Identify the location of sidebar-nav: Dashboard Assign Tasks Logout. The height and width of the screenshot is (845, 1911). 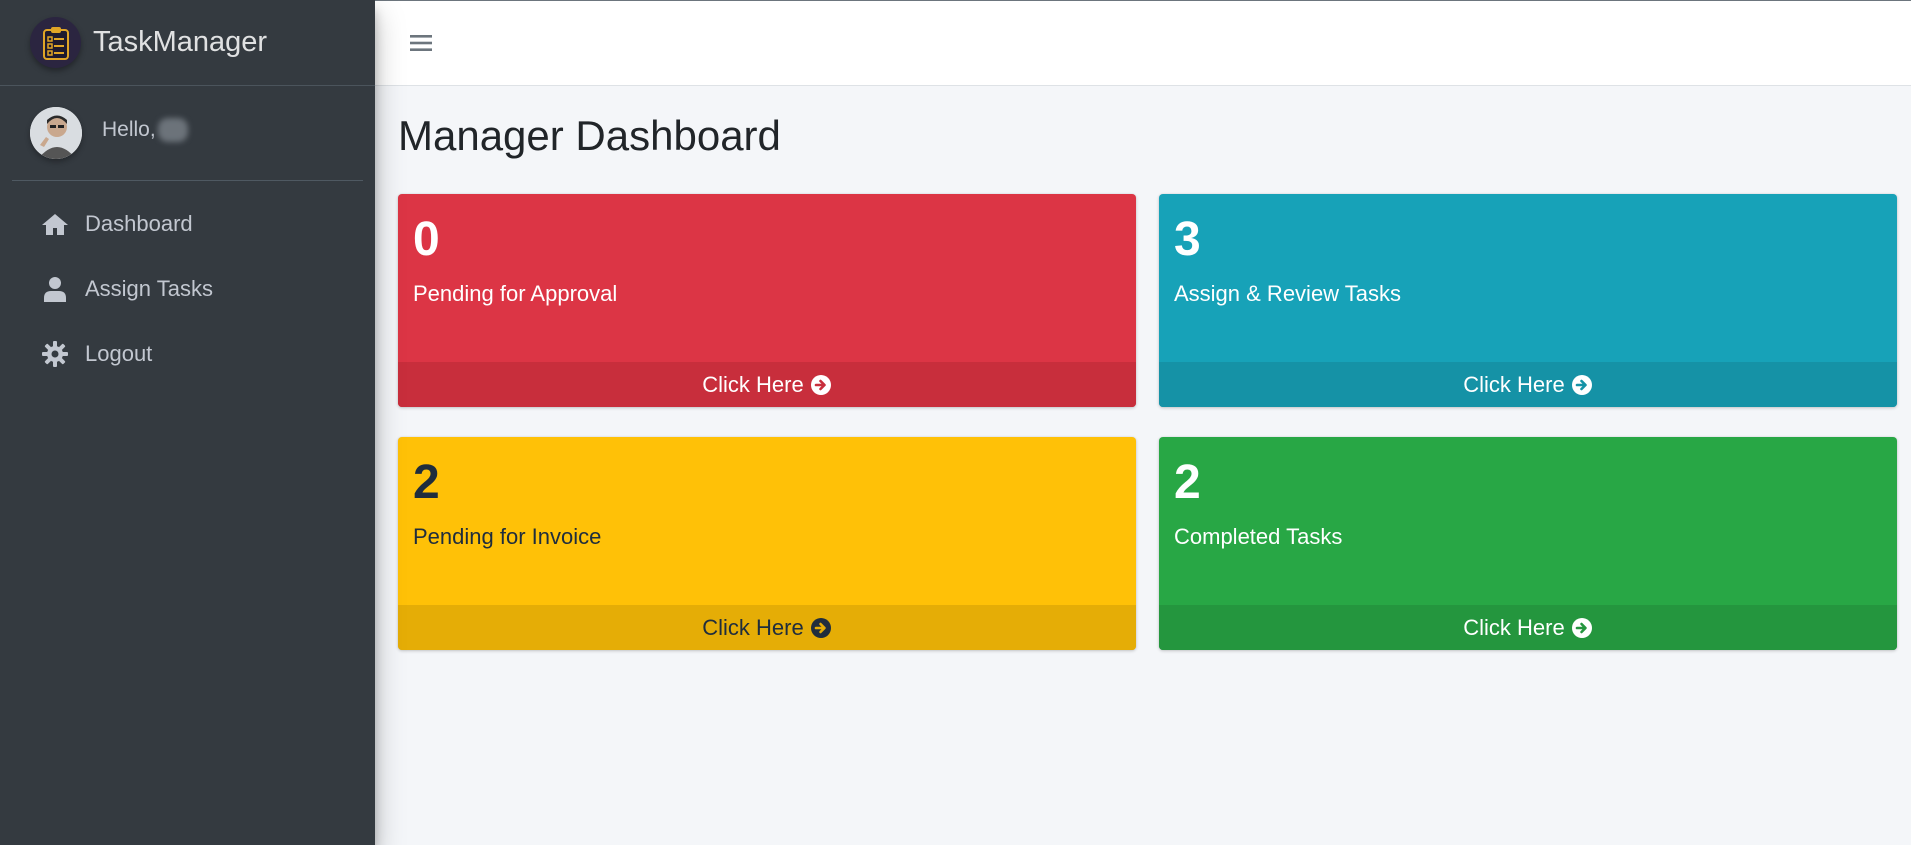
(187, 283).